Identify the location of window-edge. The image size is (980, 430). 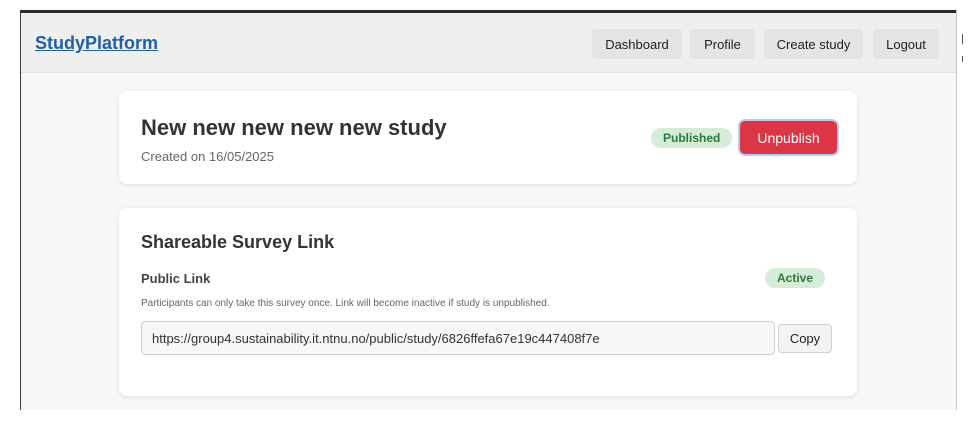
(956, 210).